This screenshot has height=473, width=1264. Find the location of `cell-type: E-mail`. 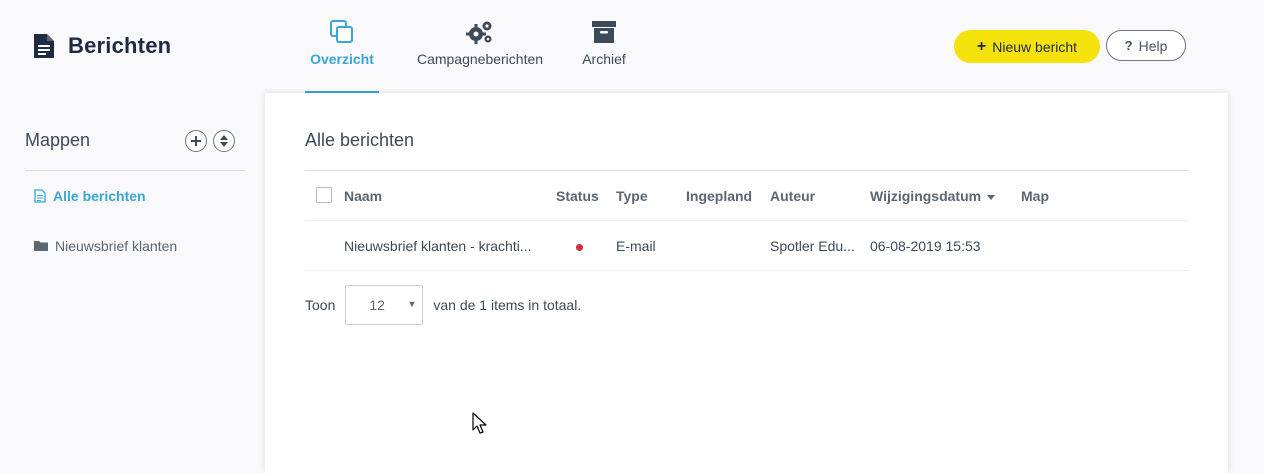

cell-type: E-mail is located at coordinates (636, 246).